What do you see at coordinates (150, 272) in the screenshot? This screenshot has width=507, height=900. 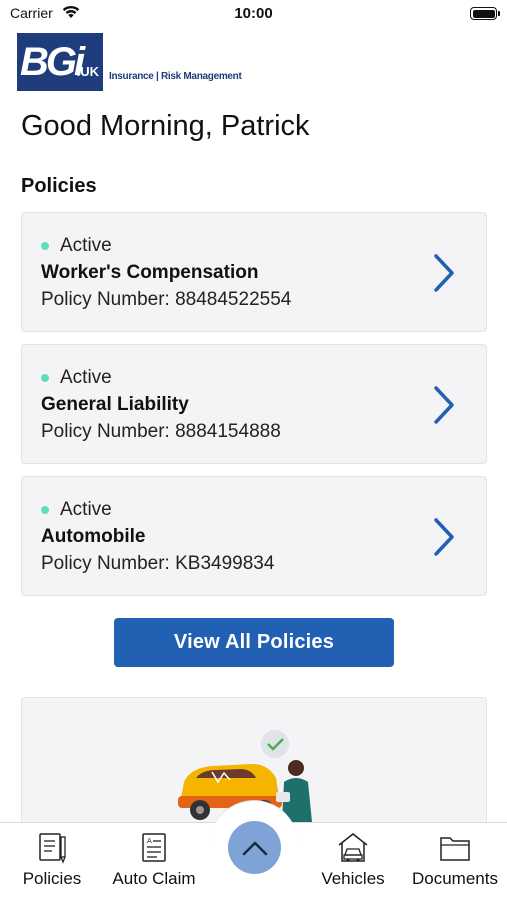 I see `policy-name: Worker's Compensation` at bounding box center [150, 272].